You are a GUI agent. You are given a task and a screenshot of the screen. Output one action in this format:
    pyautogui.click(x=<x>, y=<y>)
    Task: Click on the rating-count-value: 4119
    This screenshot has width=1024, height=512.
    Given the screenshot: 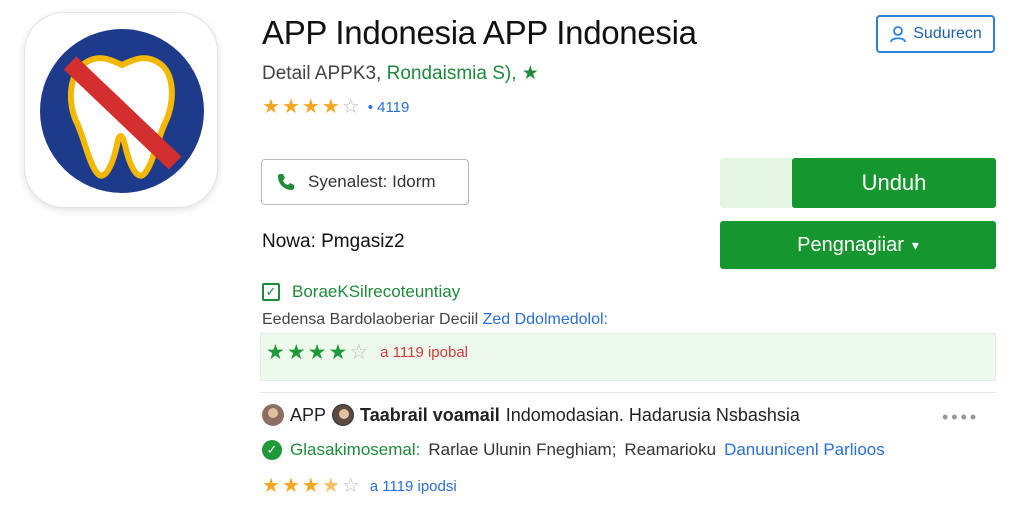 What is the action you would take?
    pyautogui.click(x=393, y=107)
    